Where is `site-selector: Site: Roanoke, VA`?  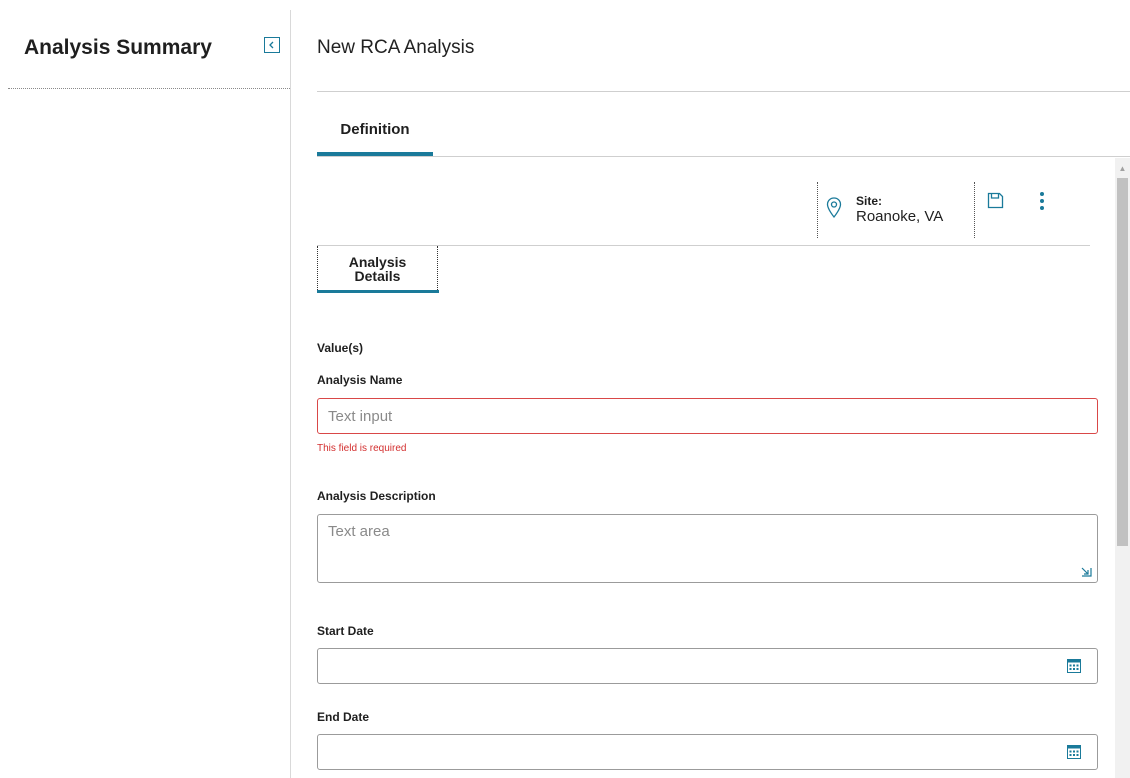 site-selector: Site: Roanoke, VA is located at coordinates (896, 210).